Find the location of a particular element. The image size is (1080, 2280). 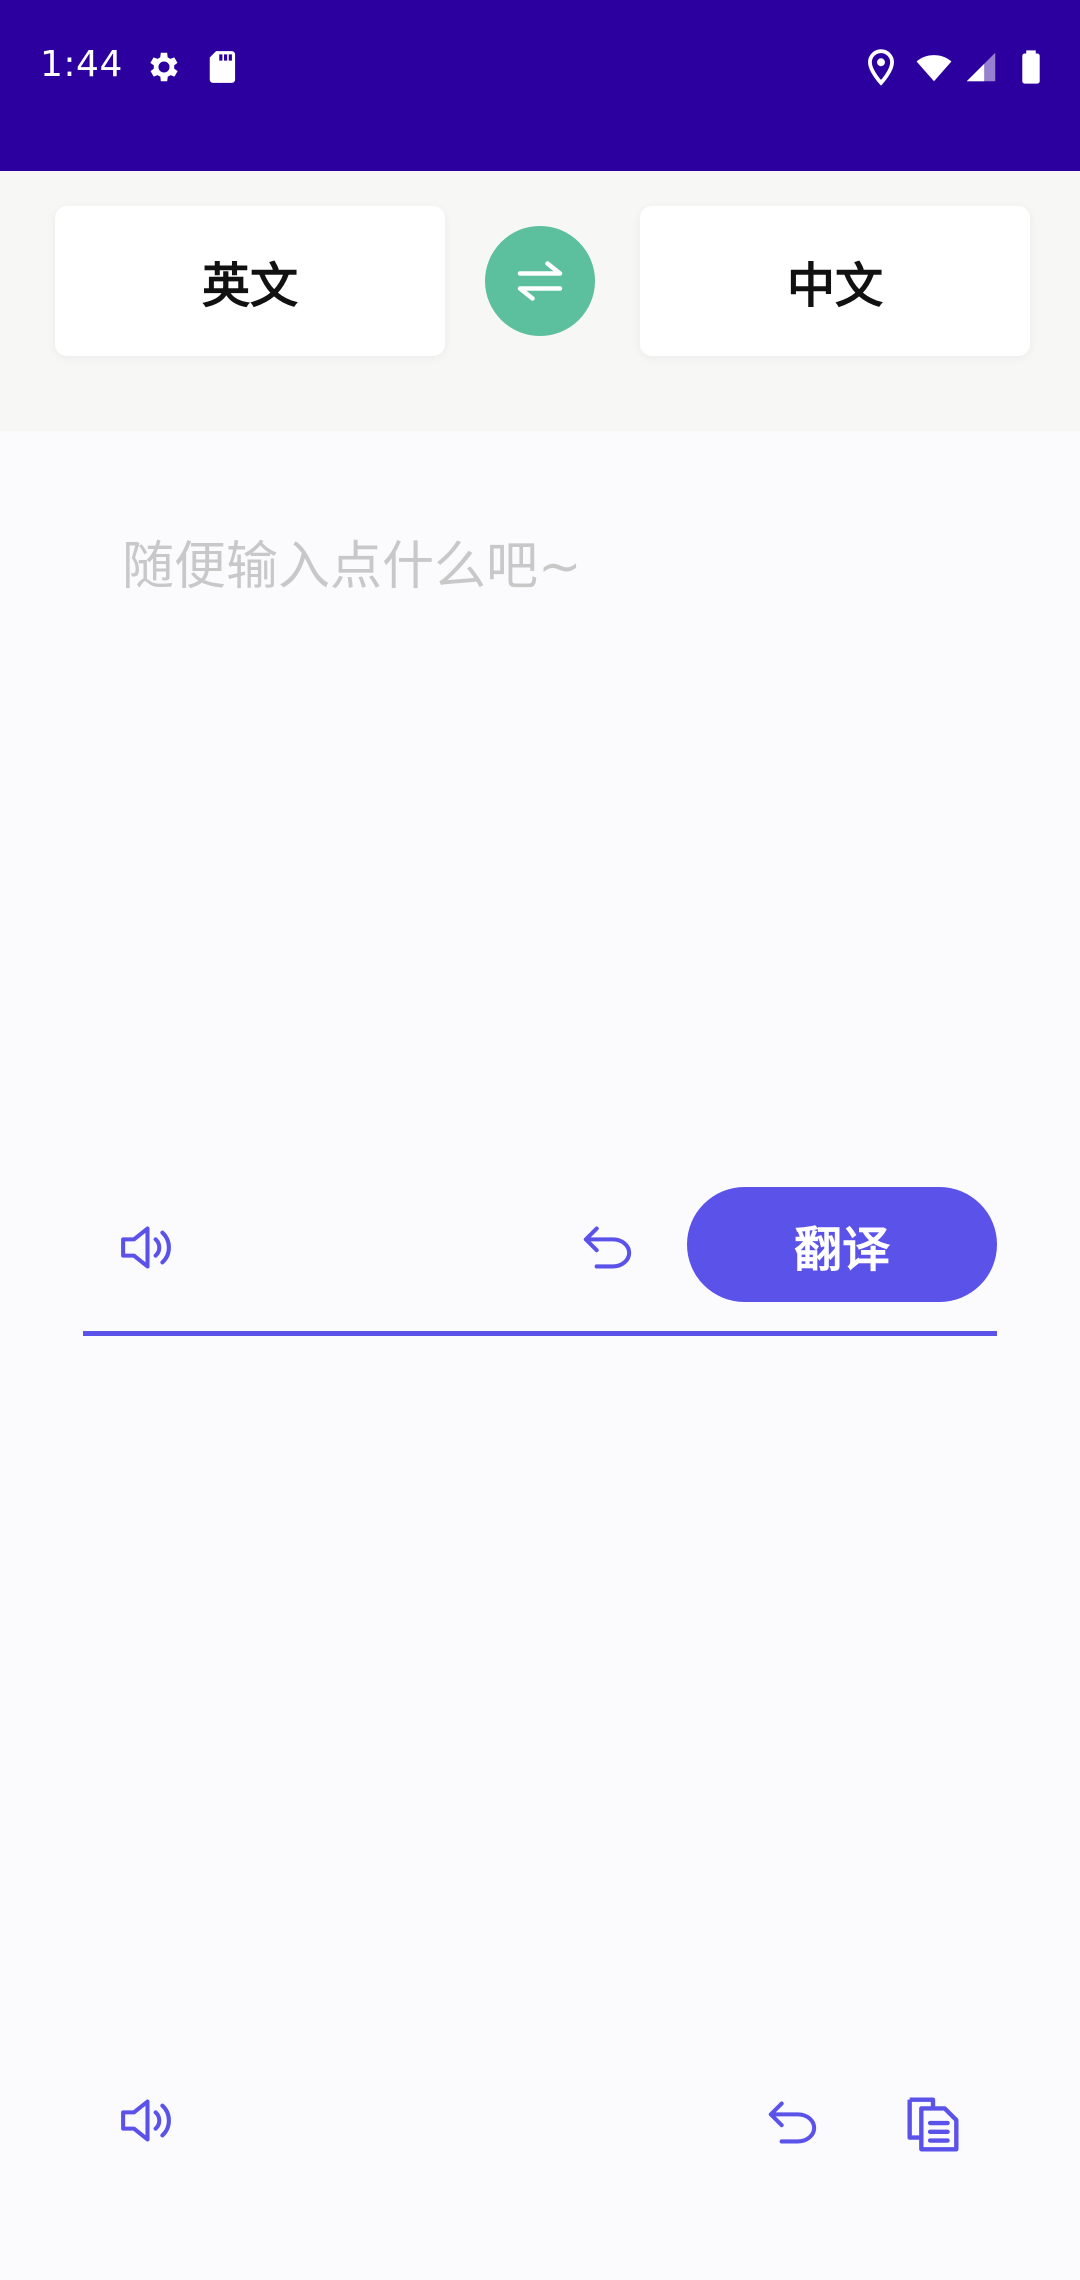

battery-icon is located at coordinates (1031, 67).